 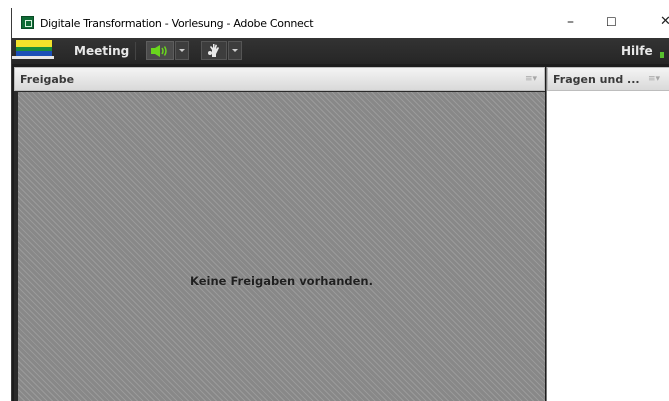 I want to click on raise-hand-icon, so click(x=213, y=50).